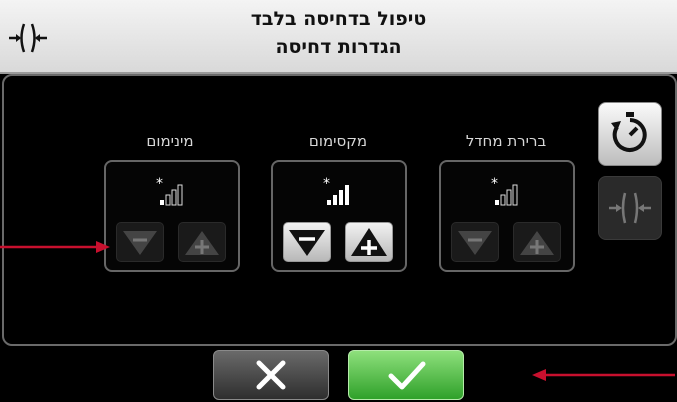 The image size is (677, 402). Describe the element at coordinates (507, 216) in the screenshot. I see `default-setting-group: *` at that location.